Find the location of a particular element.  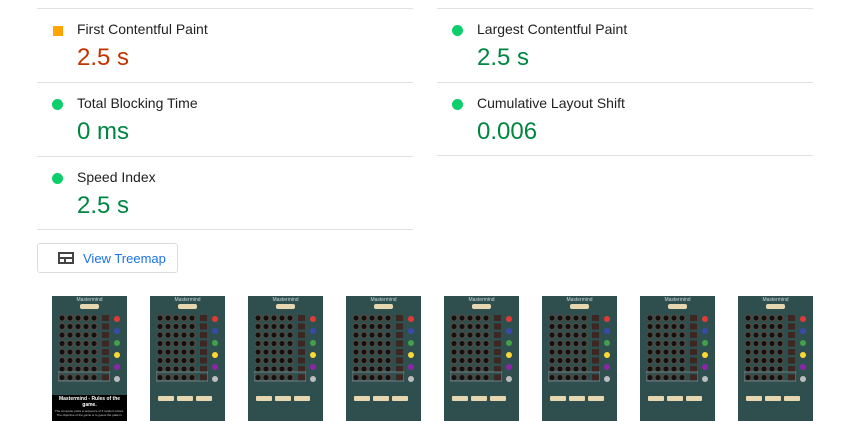

metric-label: Largest Contentful Paint is located at coordinates (552, 29).